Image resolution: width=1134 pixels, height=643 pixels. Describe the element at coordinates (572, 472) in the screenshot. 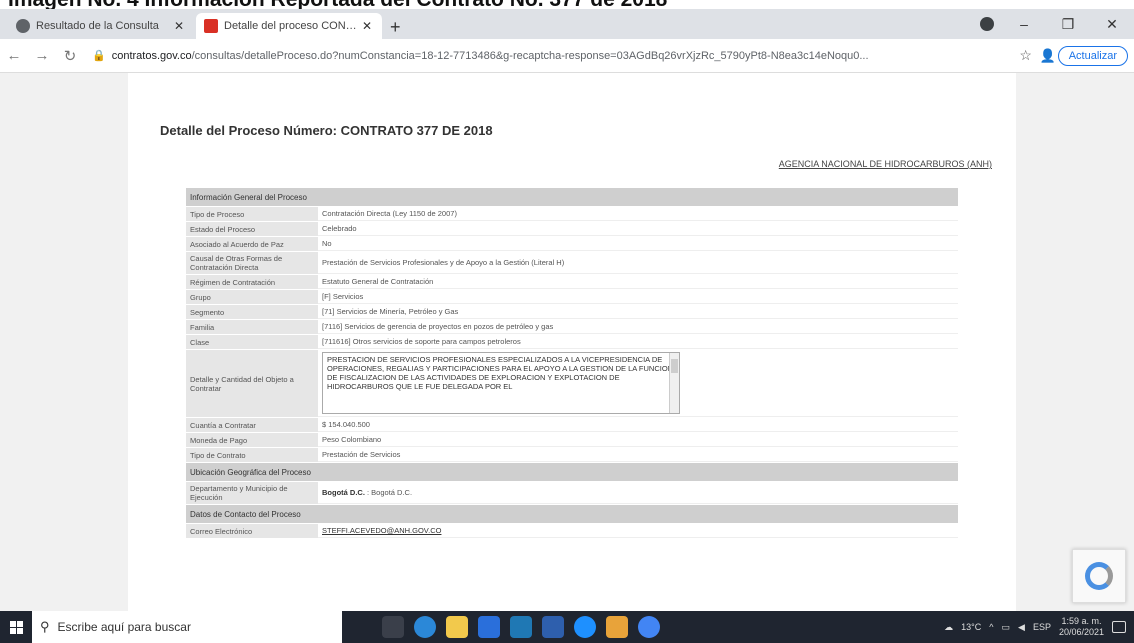

I see `section-header-ubicacion: Ubicación Geográfica del Proceso` at that location.